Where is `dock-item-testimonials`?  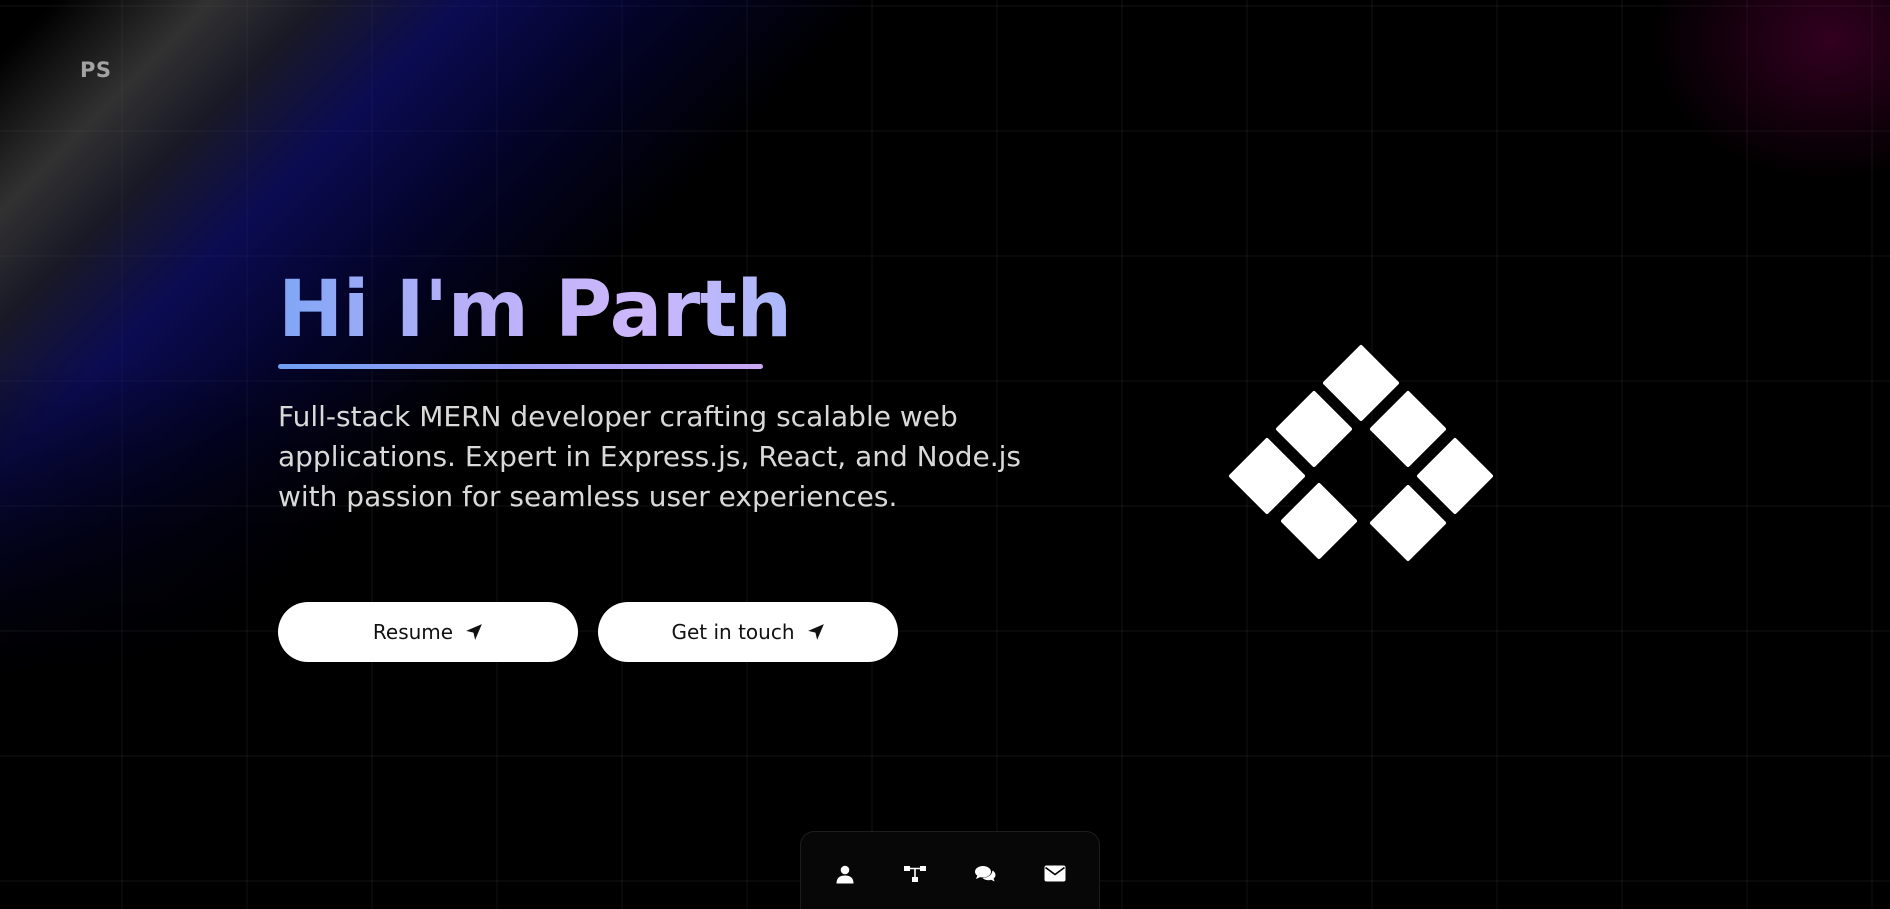 dock-item-testimonials is located at coordinates (985, 874).